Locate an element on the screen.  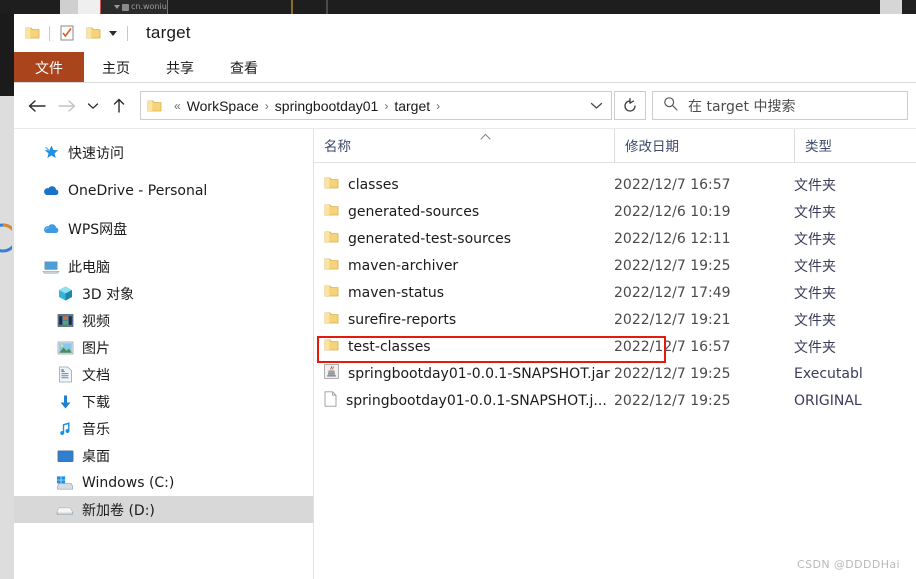
breadcrumb-item-springbootday01: springbootday01 is located at coordinates (327, 106).